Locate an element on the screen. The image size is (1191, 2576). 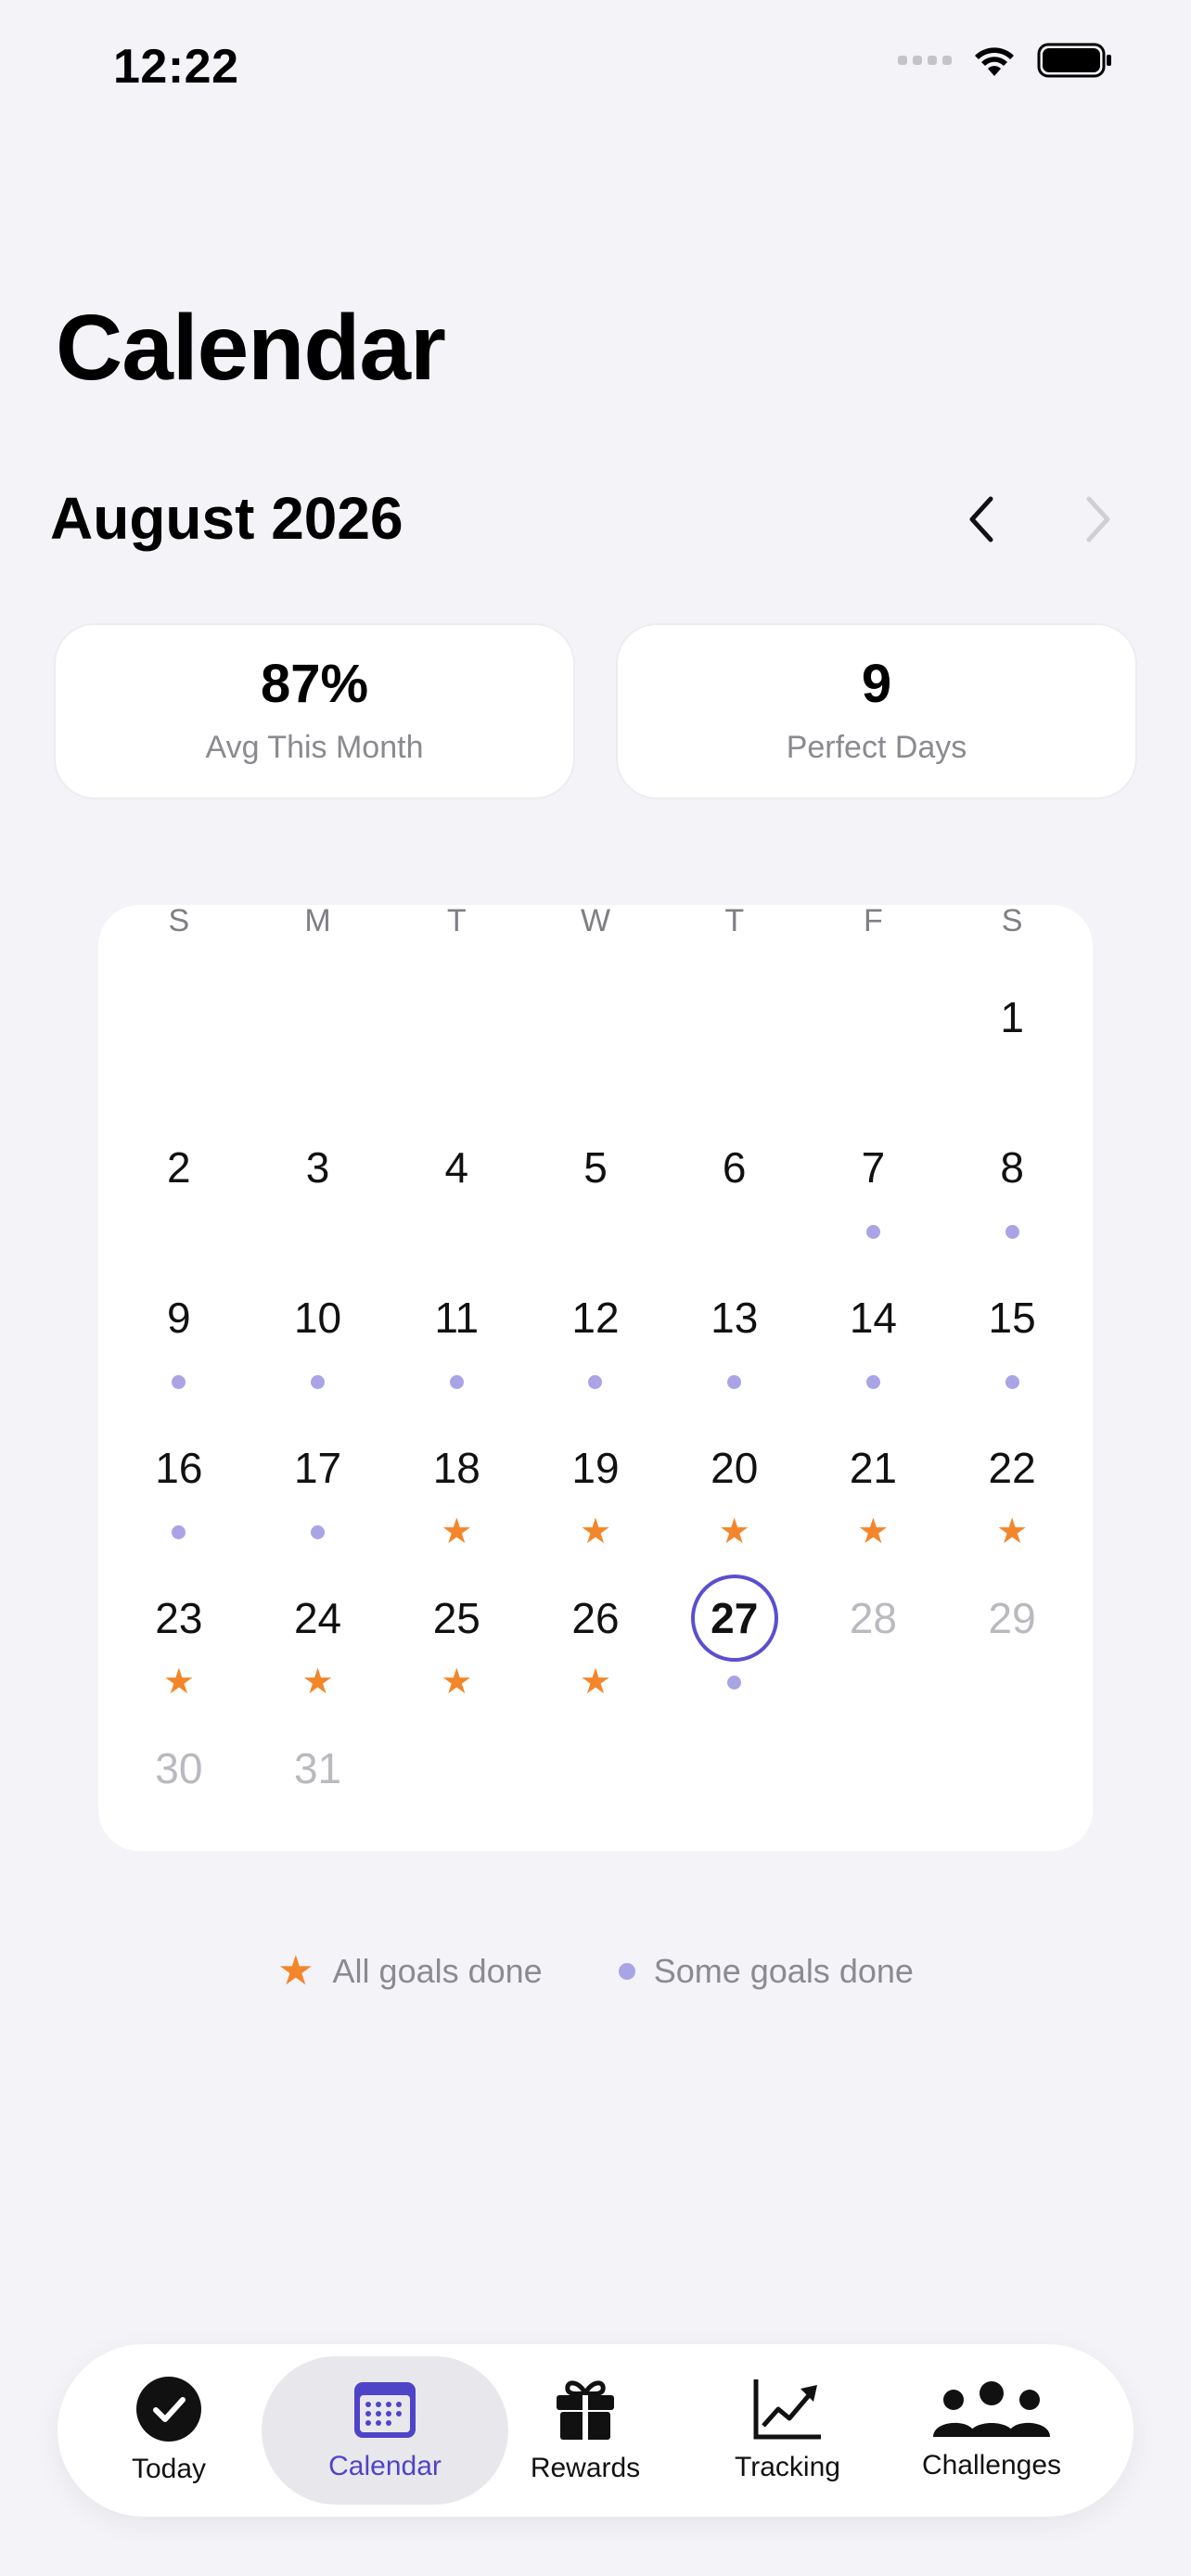
day-cell: 30 is located at coordinates (179, 1791).